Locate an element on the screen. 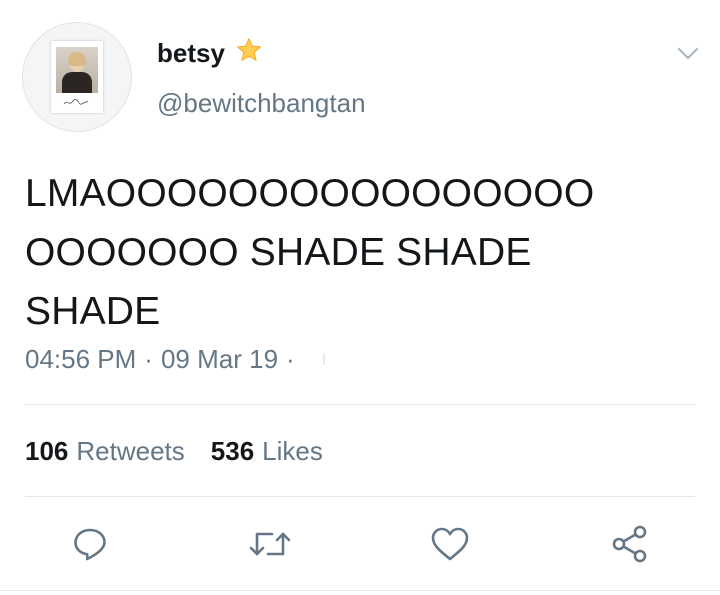  signature-mark is located at coordinates (76, 102).